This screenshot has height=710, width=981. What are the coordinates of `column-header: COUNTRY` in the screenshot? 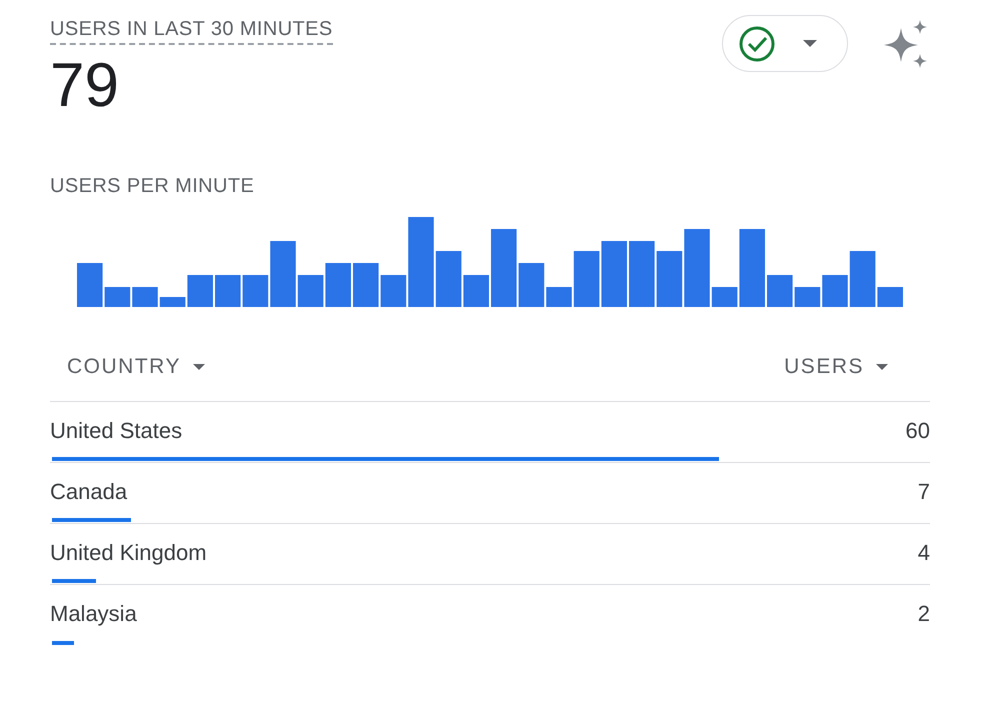 It's located at (136, 367).